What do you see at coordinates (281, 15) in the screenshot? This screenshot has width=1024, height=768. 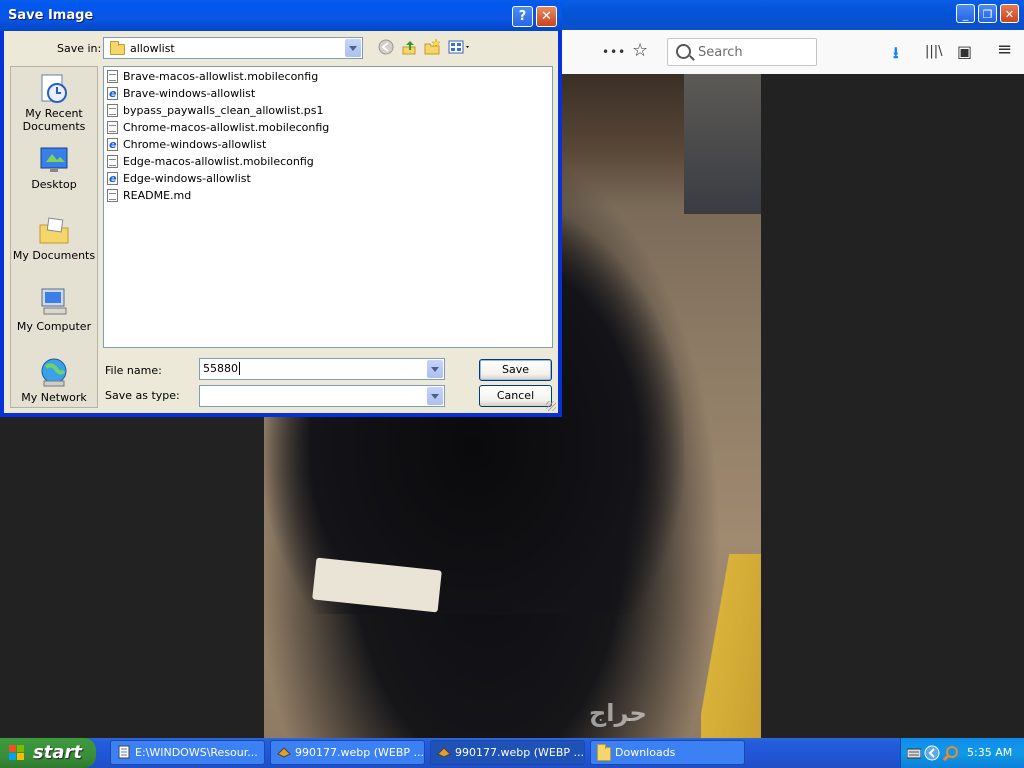 I see `dialog-titlebar: Save Image ? ✕` at bounding box center [281, 15].